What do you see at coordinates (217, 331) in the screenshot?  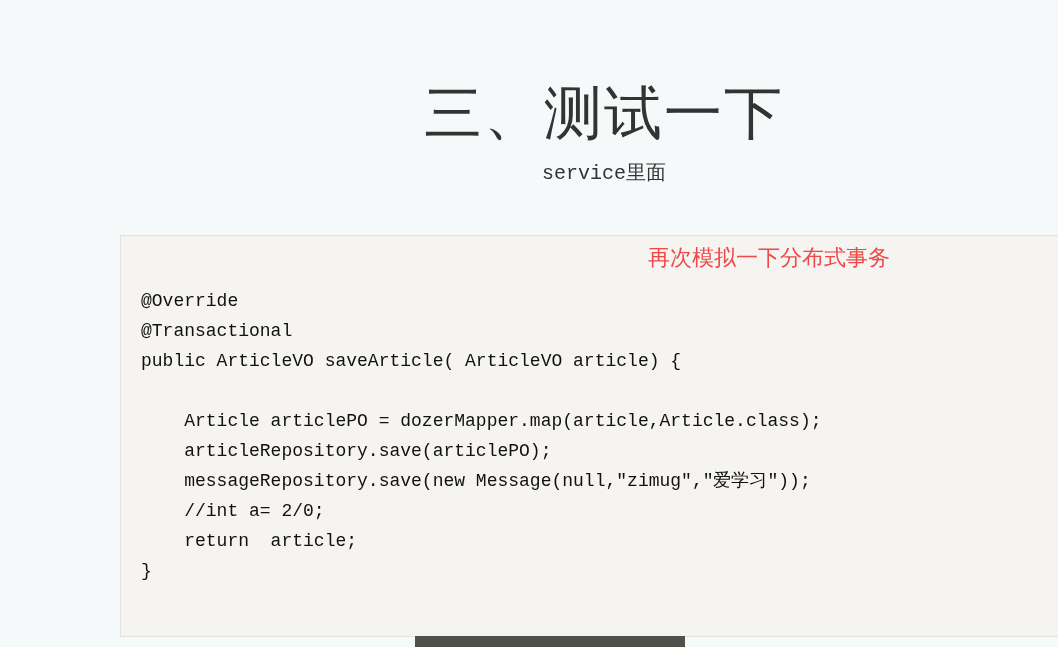 I see `code-line: @Transactional` at bounding box center [217, 331].